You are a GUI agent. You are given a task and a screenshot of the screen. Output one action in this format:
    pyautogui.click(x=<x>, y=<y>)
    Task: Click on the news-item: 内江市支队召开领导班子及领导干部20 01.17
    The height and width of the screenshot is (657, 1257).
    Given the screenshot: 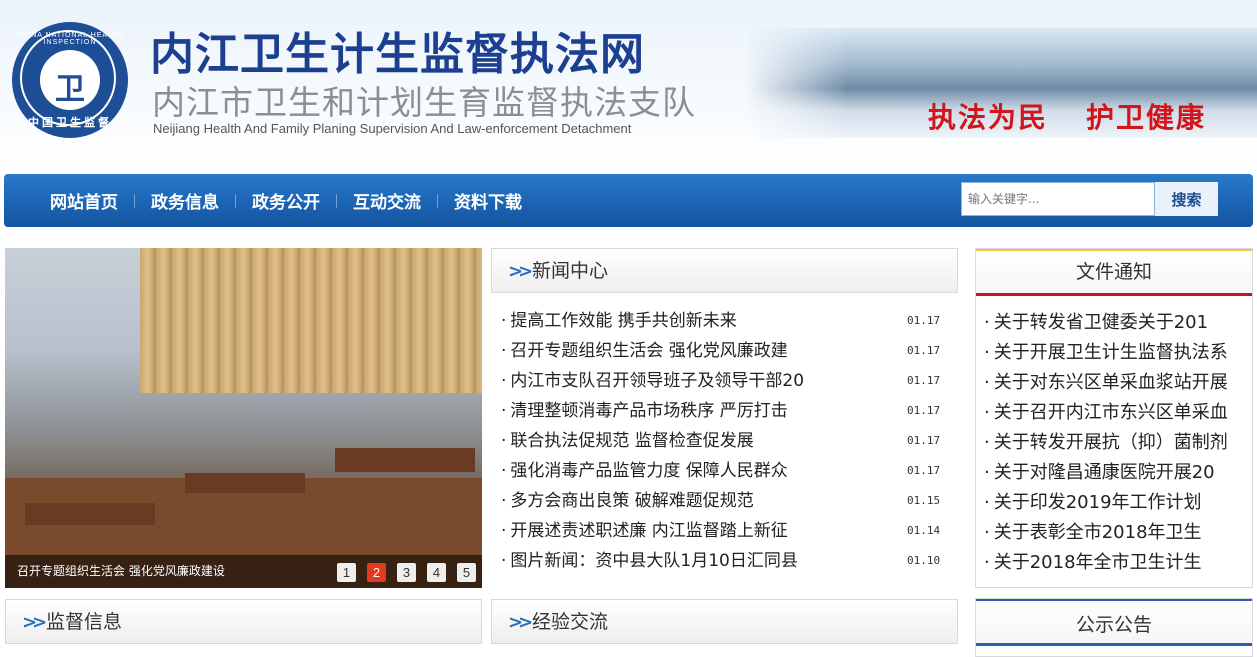 What is the action you would take?
    pyautogui.click(x=722, y=383)
    